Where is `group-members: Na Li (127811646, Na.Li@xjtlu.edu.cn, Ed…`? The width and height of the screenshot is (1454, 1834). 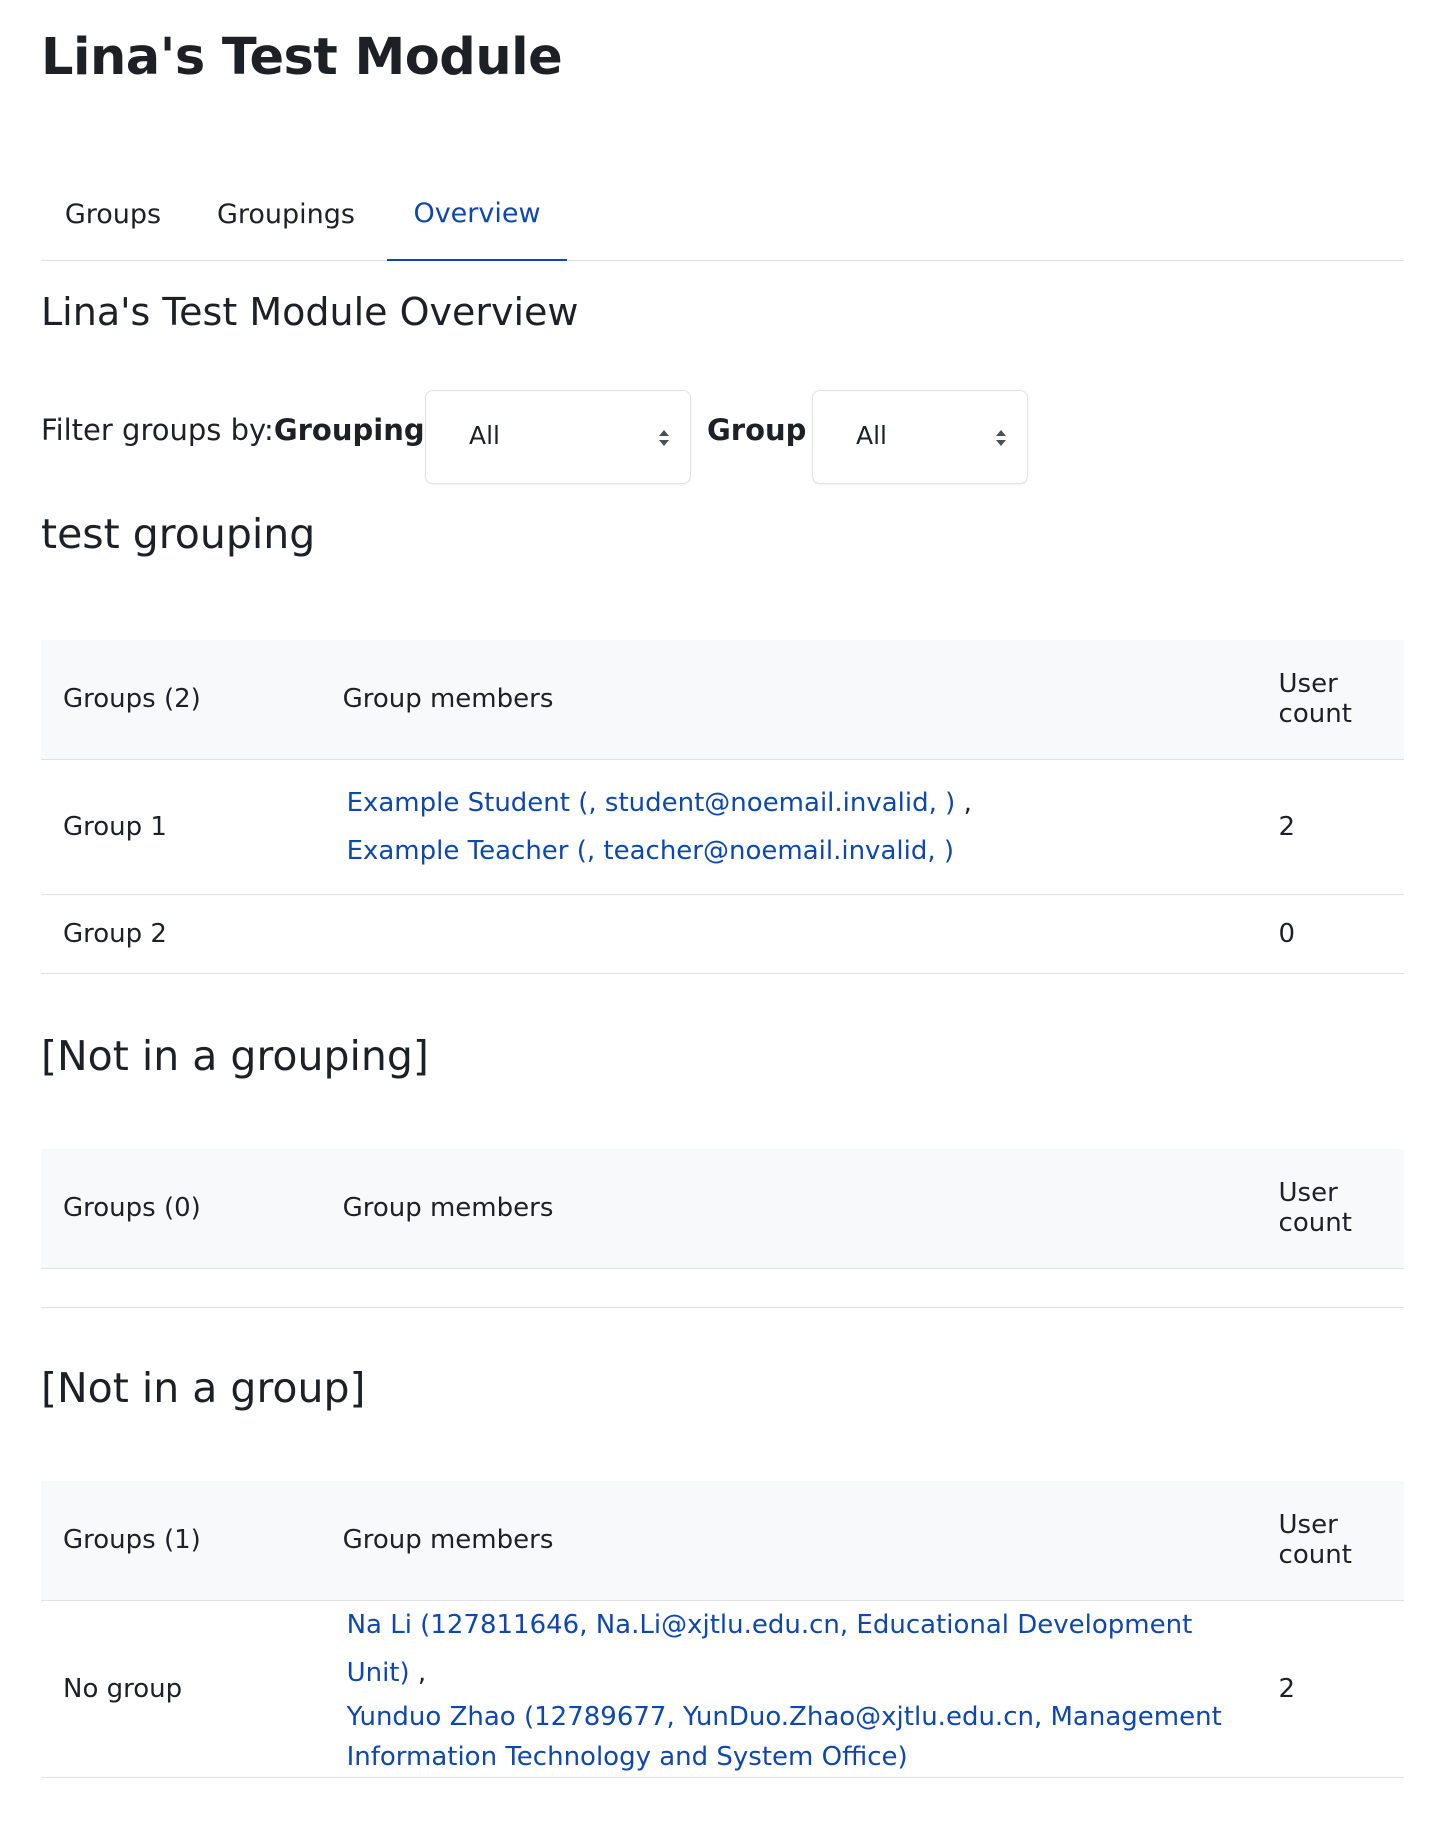 group-members: Na Li (127811646, Na.Li@xjtlu.edu.cn, Ed… is located at coordinates (788, 1689).